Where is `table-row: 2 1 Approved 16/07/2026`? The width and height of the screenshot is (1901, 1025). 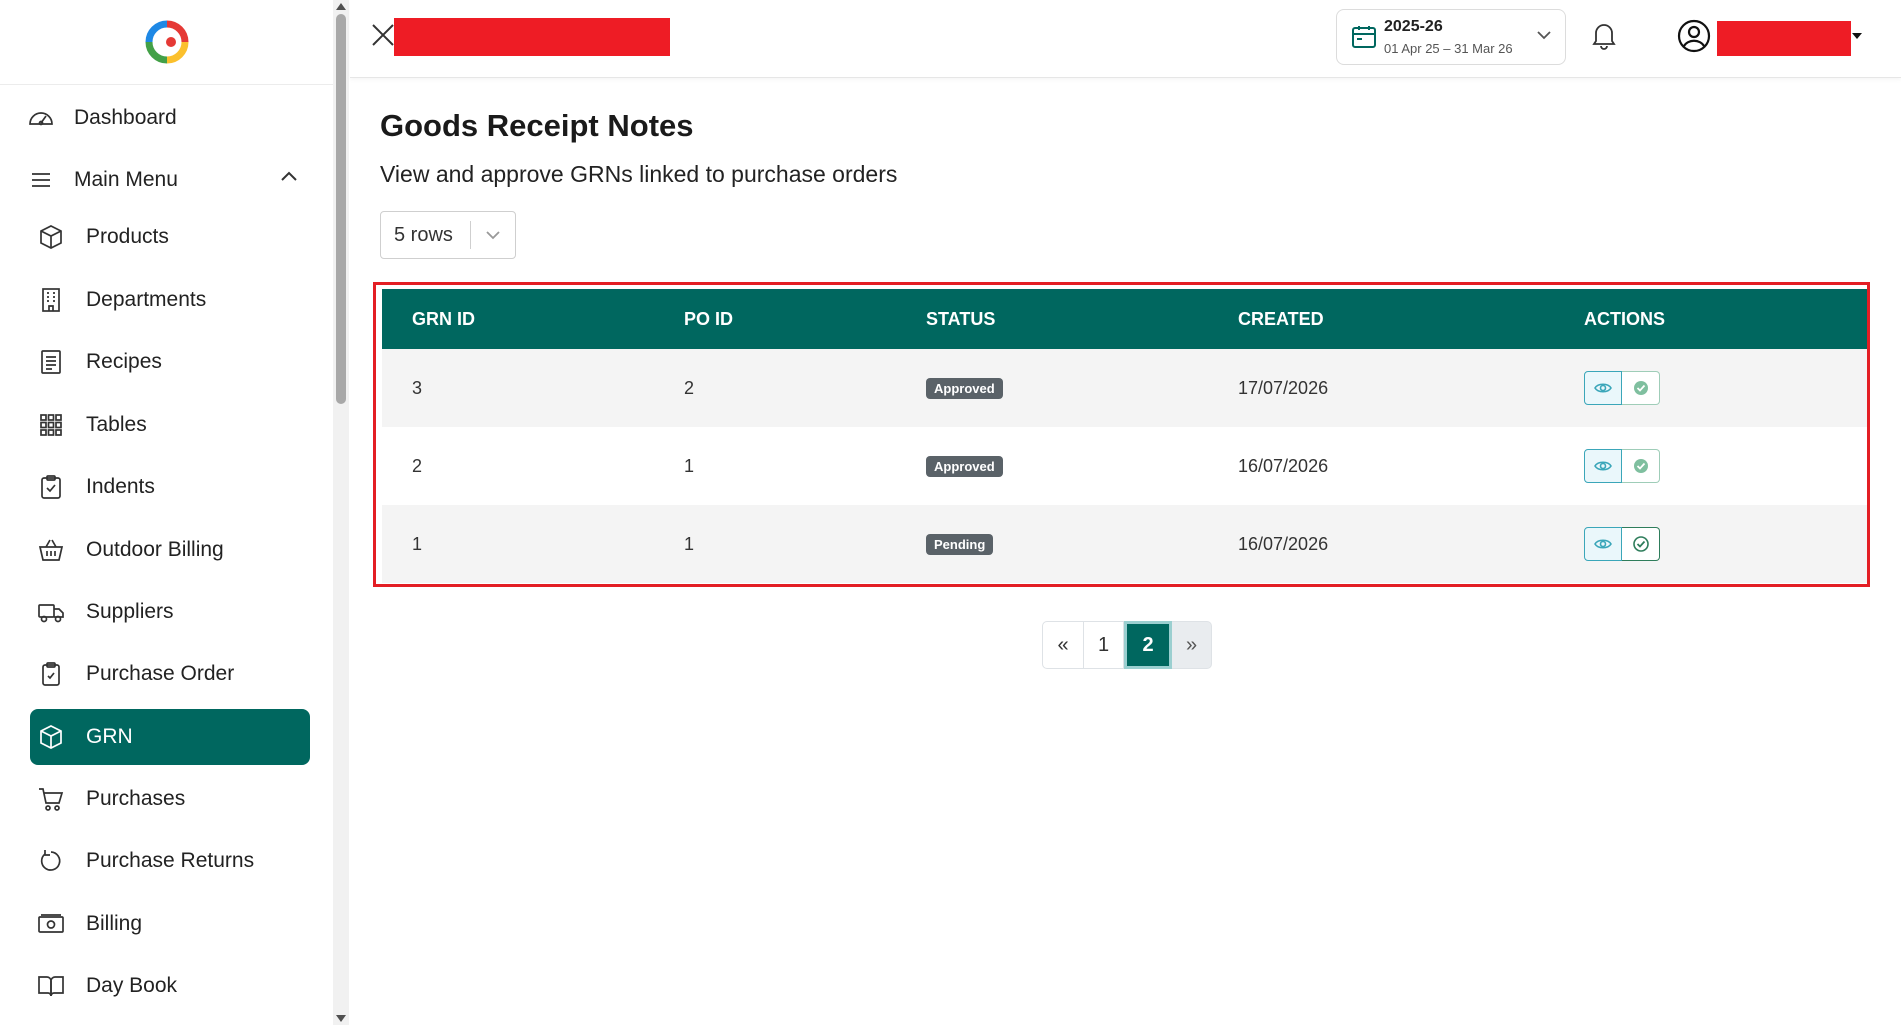
table-row: 2 1 Approved 16/07/2026 is located at coordinates (1124, 466).